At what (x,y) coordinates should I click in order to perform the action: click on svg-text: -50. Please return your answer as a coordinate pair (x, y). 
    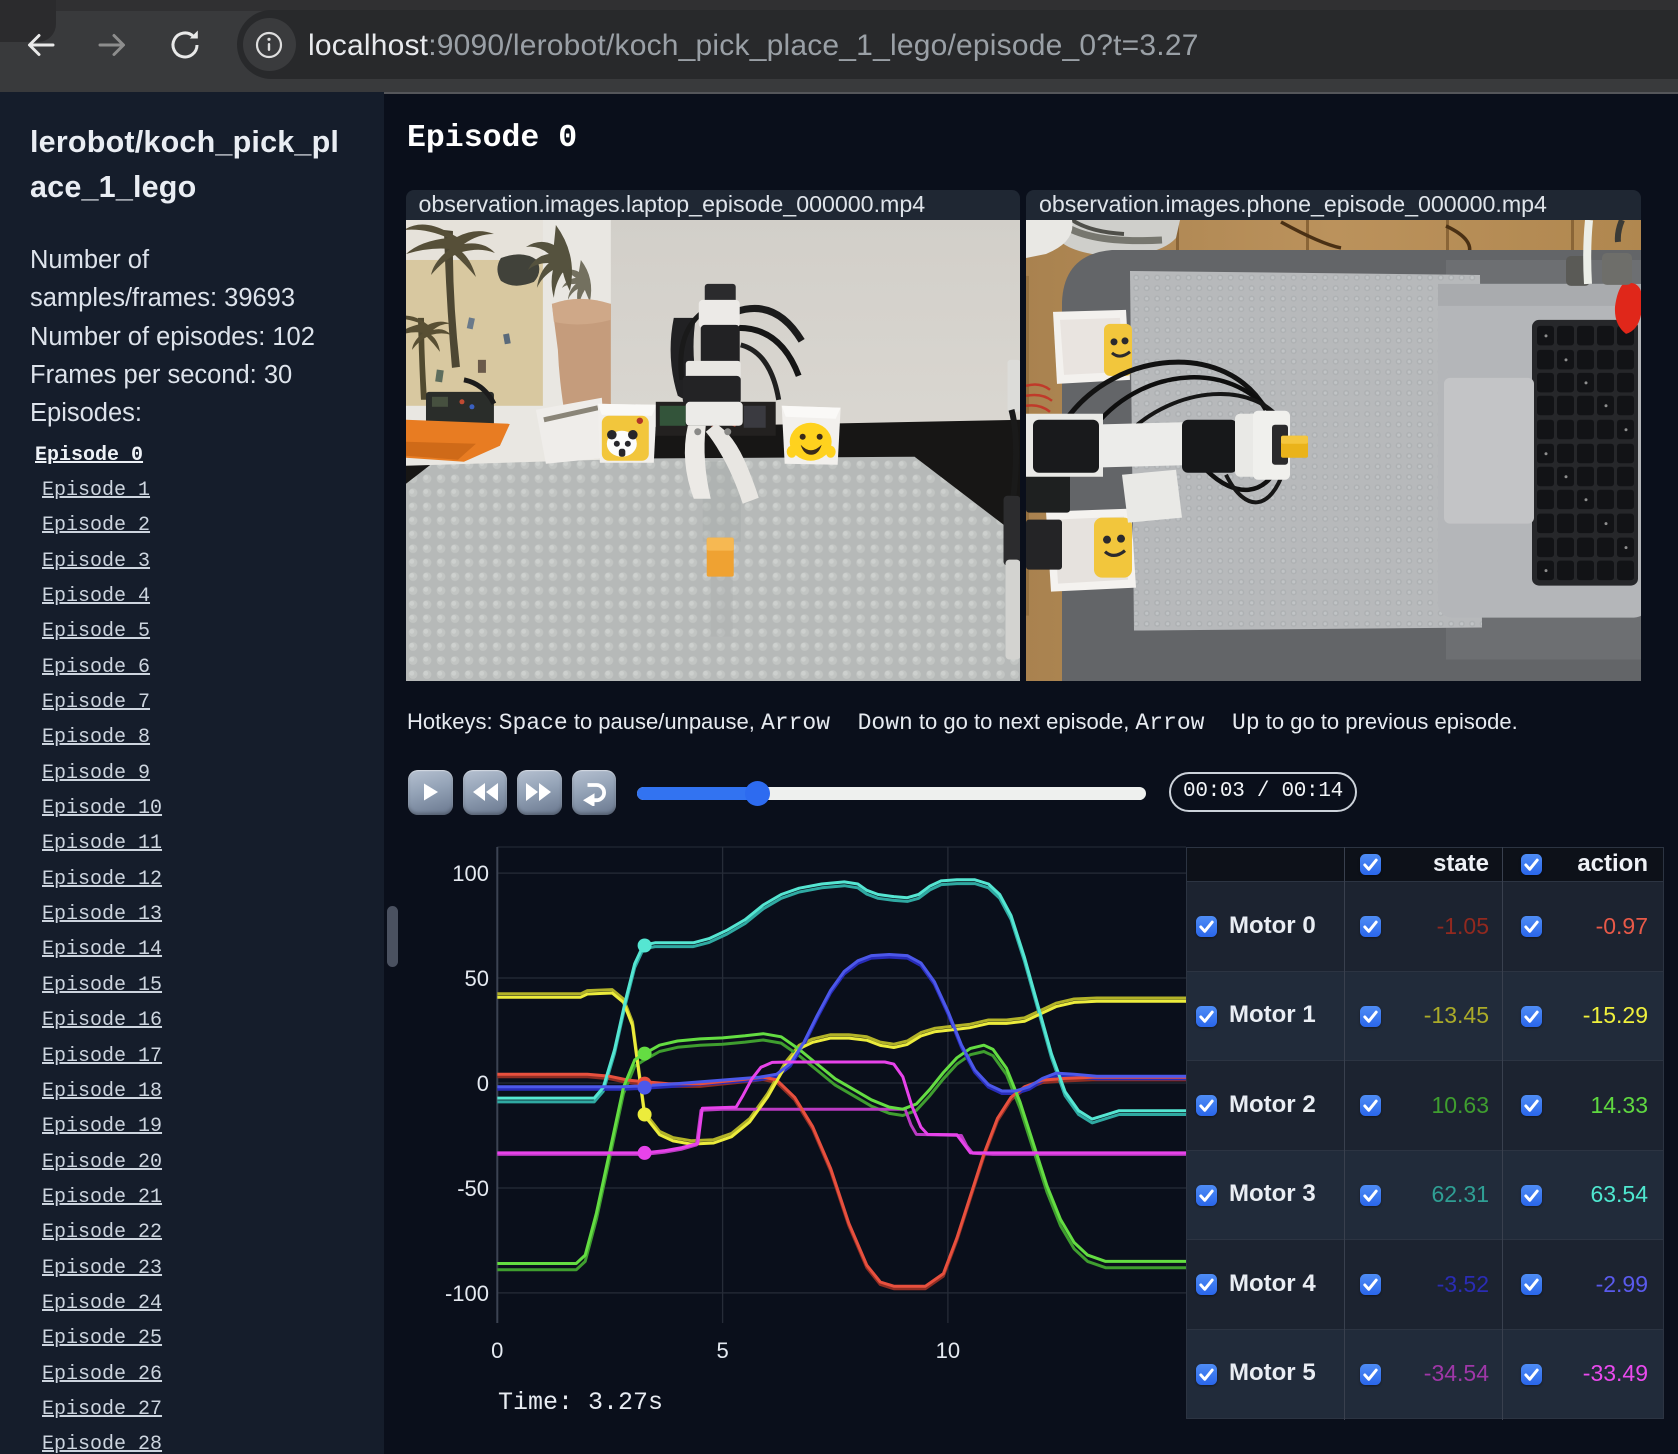
    Looking at the image, I should click on (473, 1188).